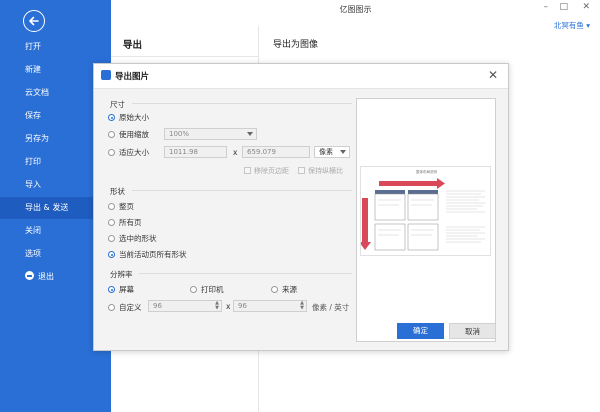 The width and height of the screenshot is (600, 412). I want to click on height-input: 659.079, so click(276, 152).